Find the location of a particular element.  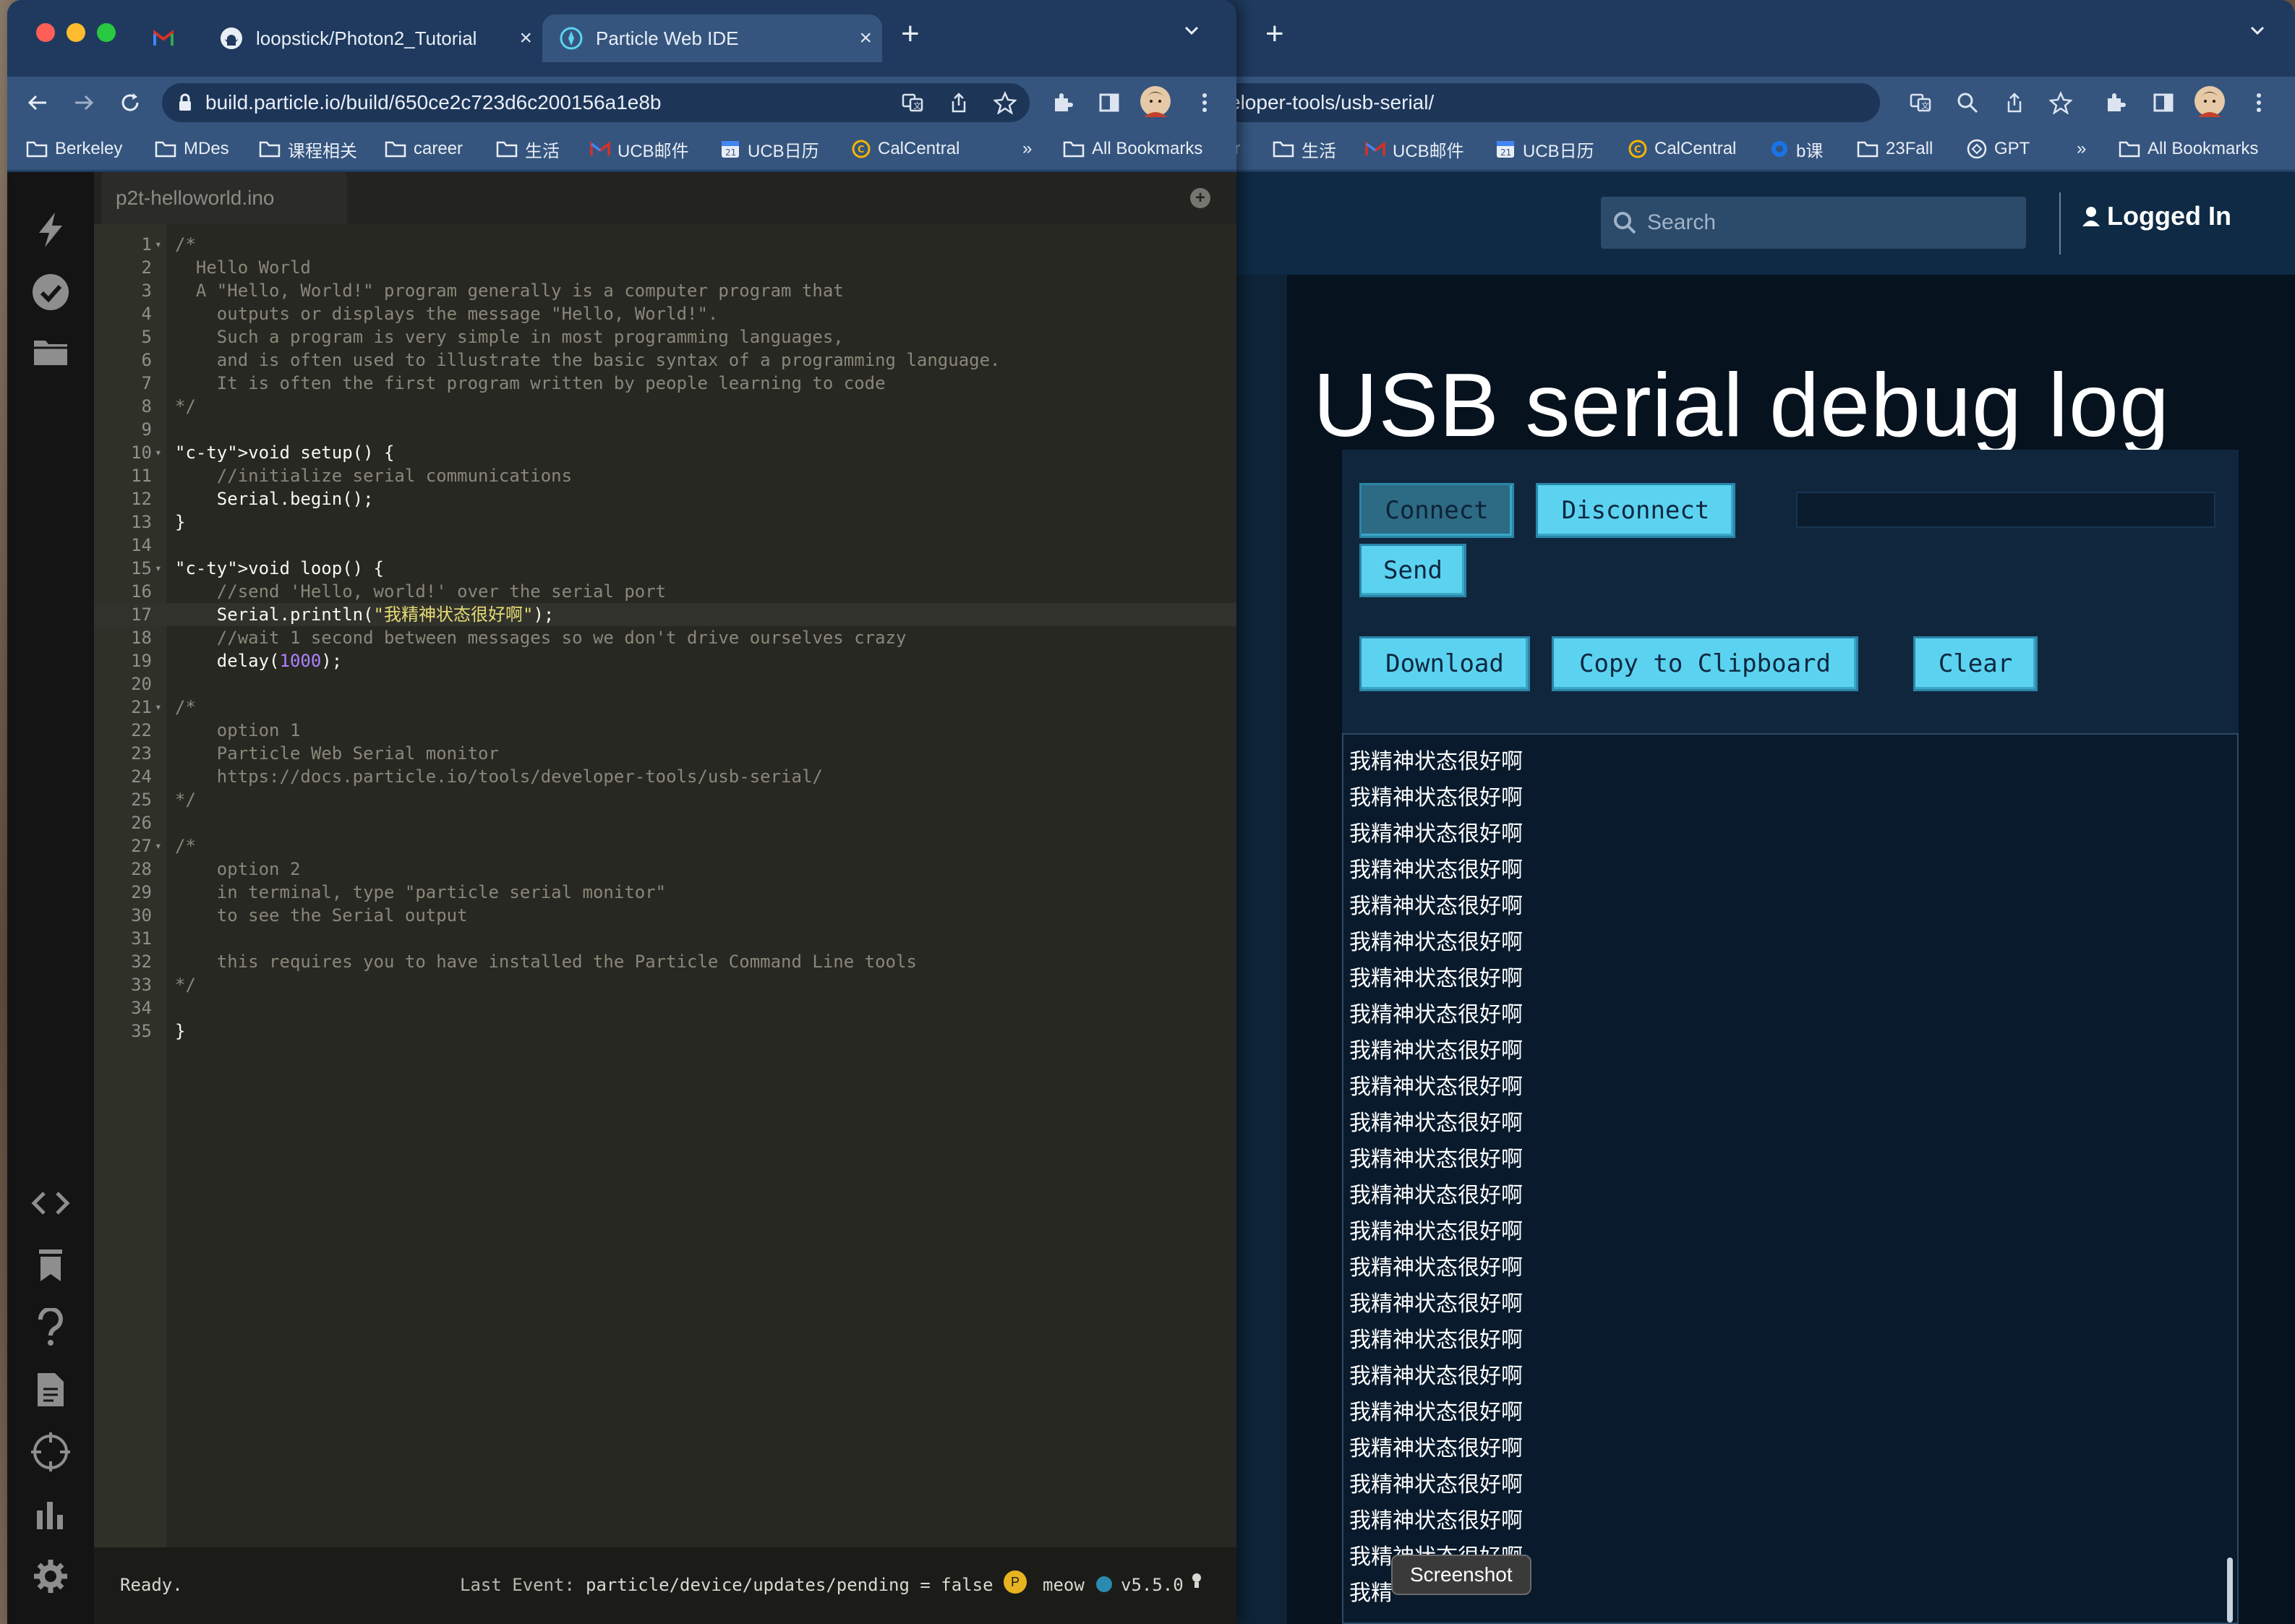

code-line: 28 option 2 is located at coordinates (665, 869).